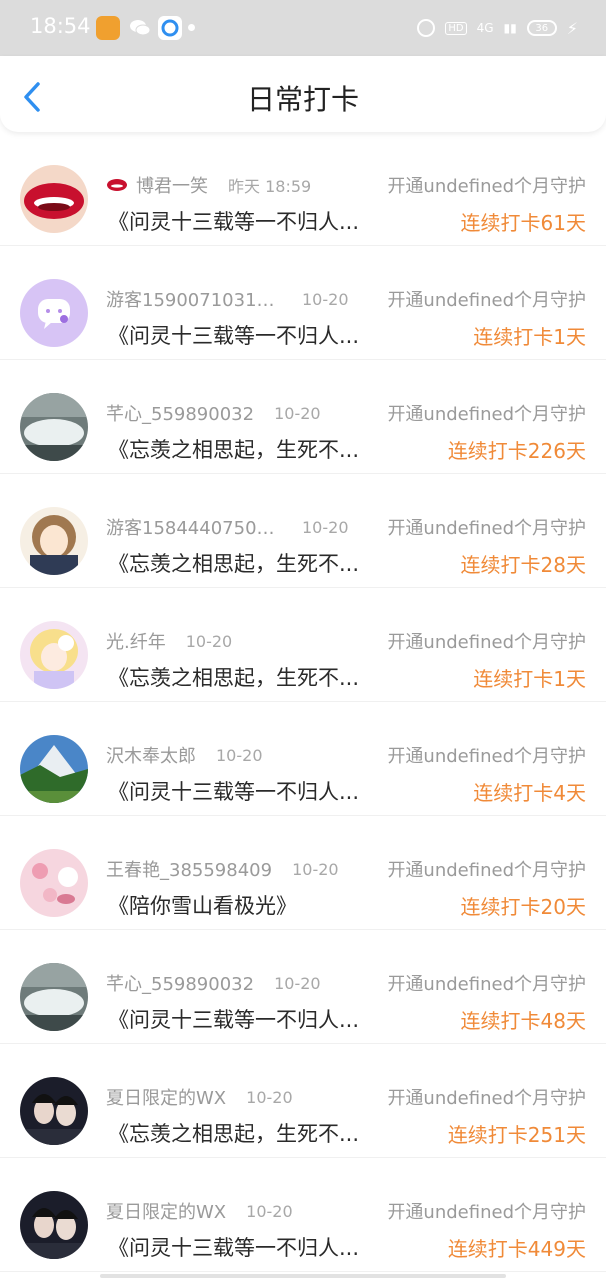  What do you see at coordinates (170, 28) in the screenshot?
I see `browser-icon` at bounding box center [170, 28].